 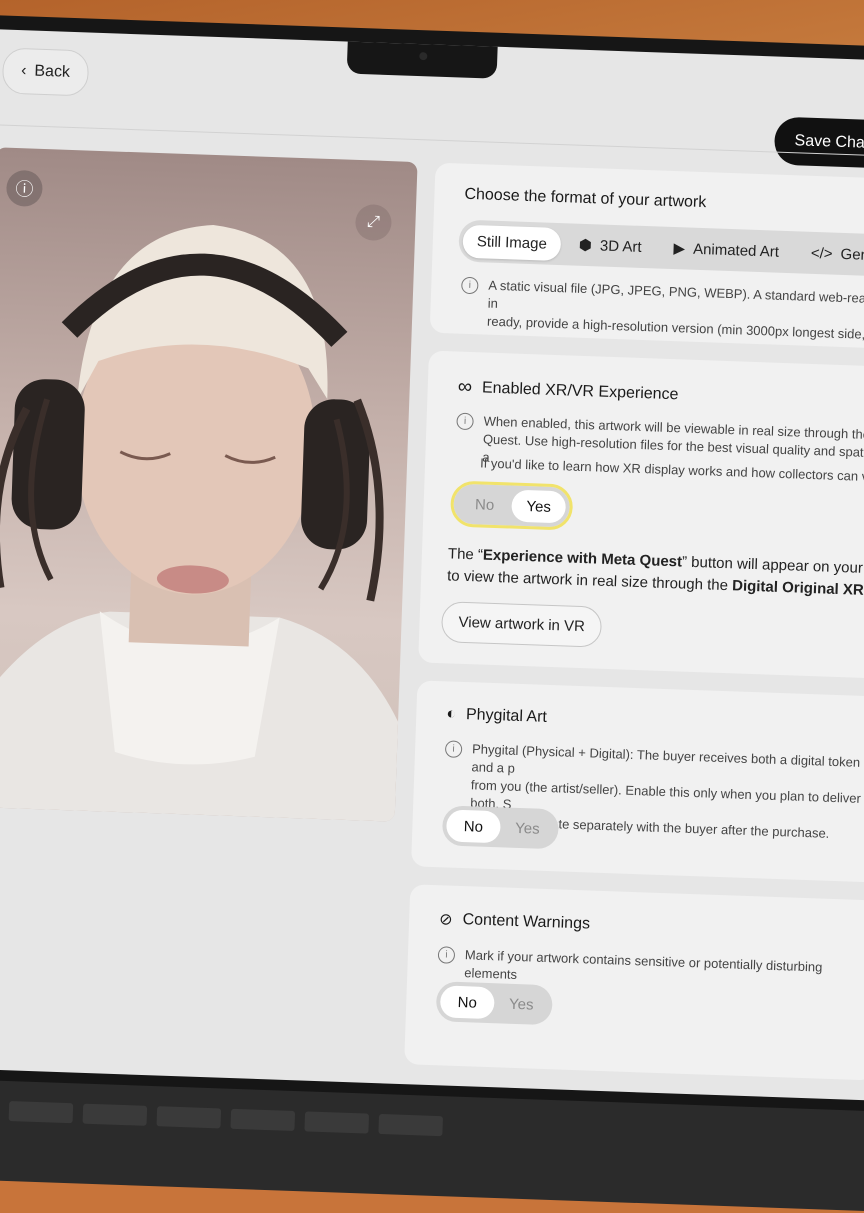 I want to click on phygital-toggle-no: No, so click(x=473, y=826).